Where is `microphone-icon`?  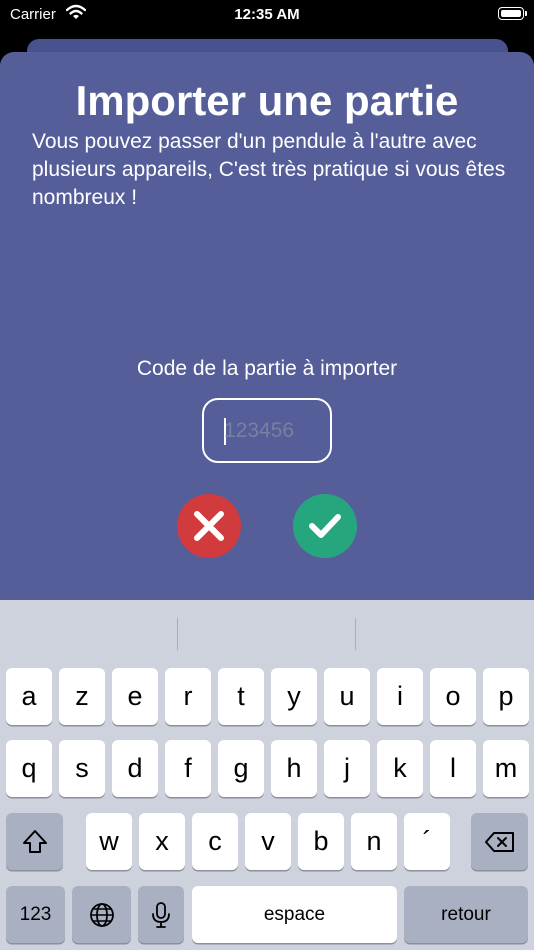
microphone-icon is located at coordinates (161, 914).